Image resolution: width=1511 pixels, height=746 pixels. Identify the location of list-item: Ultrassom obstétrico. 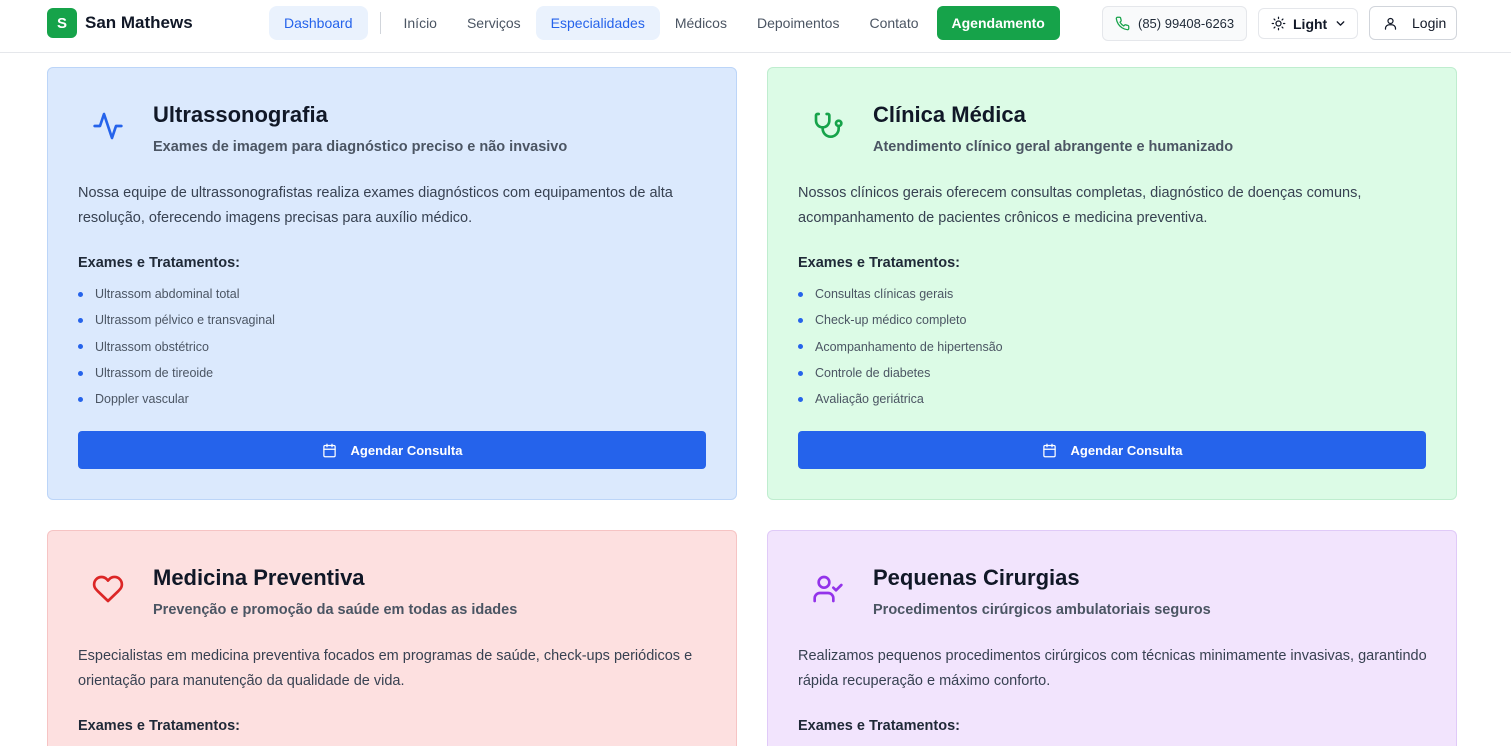
(176, 347).